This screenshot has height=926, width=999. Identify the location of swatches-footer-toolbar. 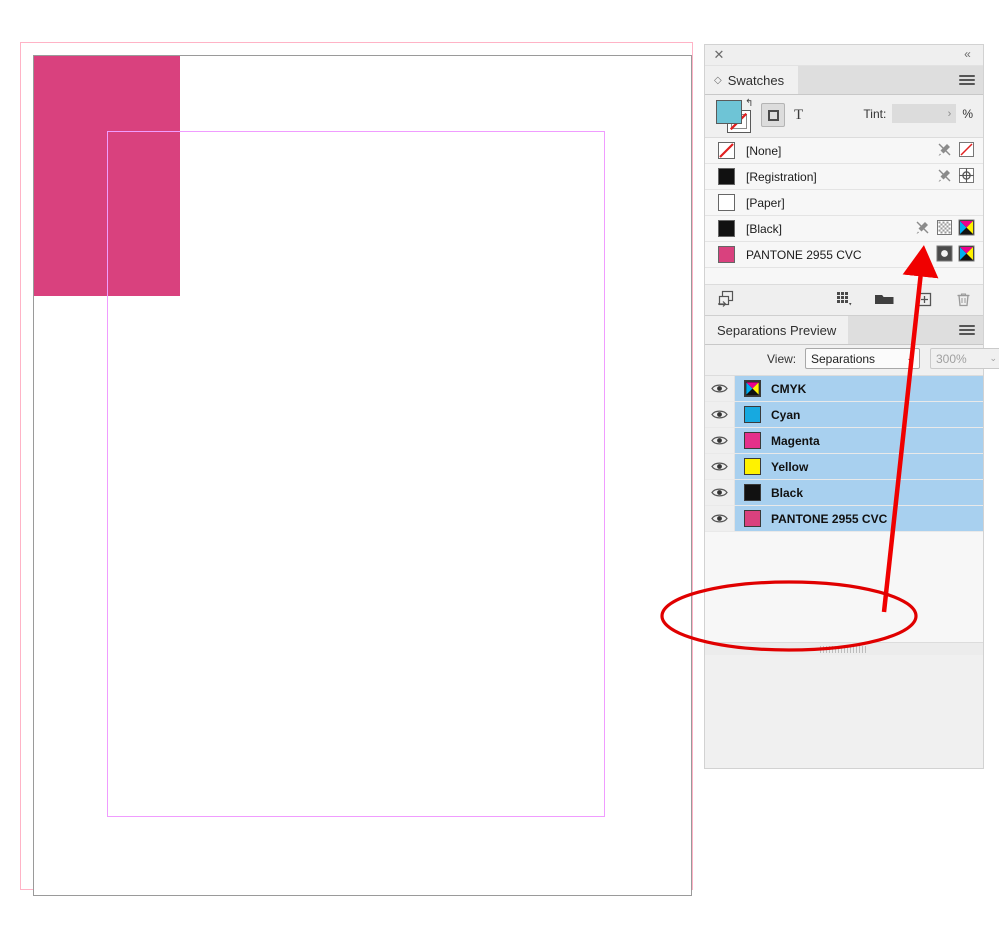
(844, 299).